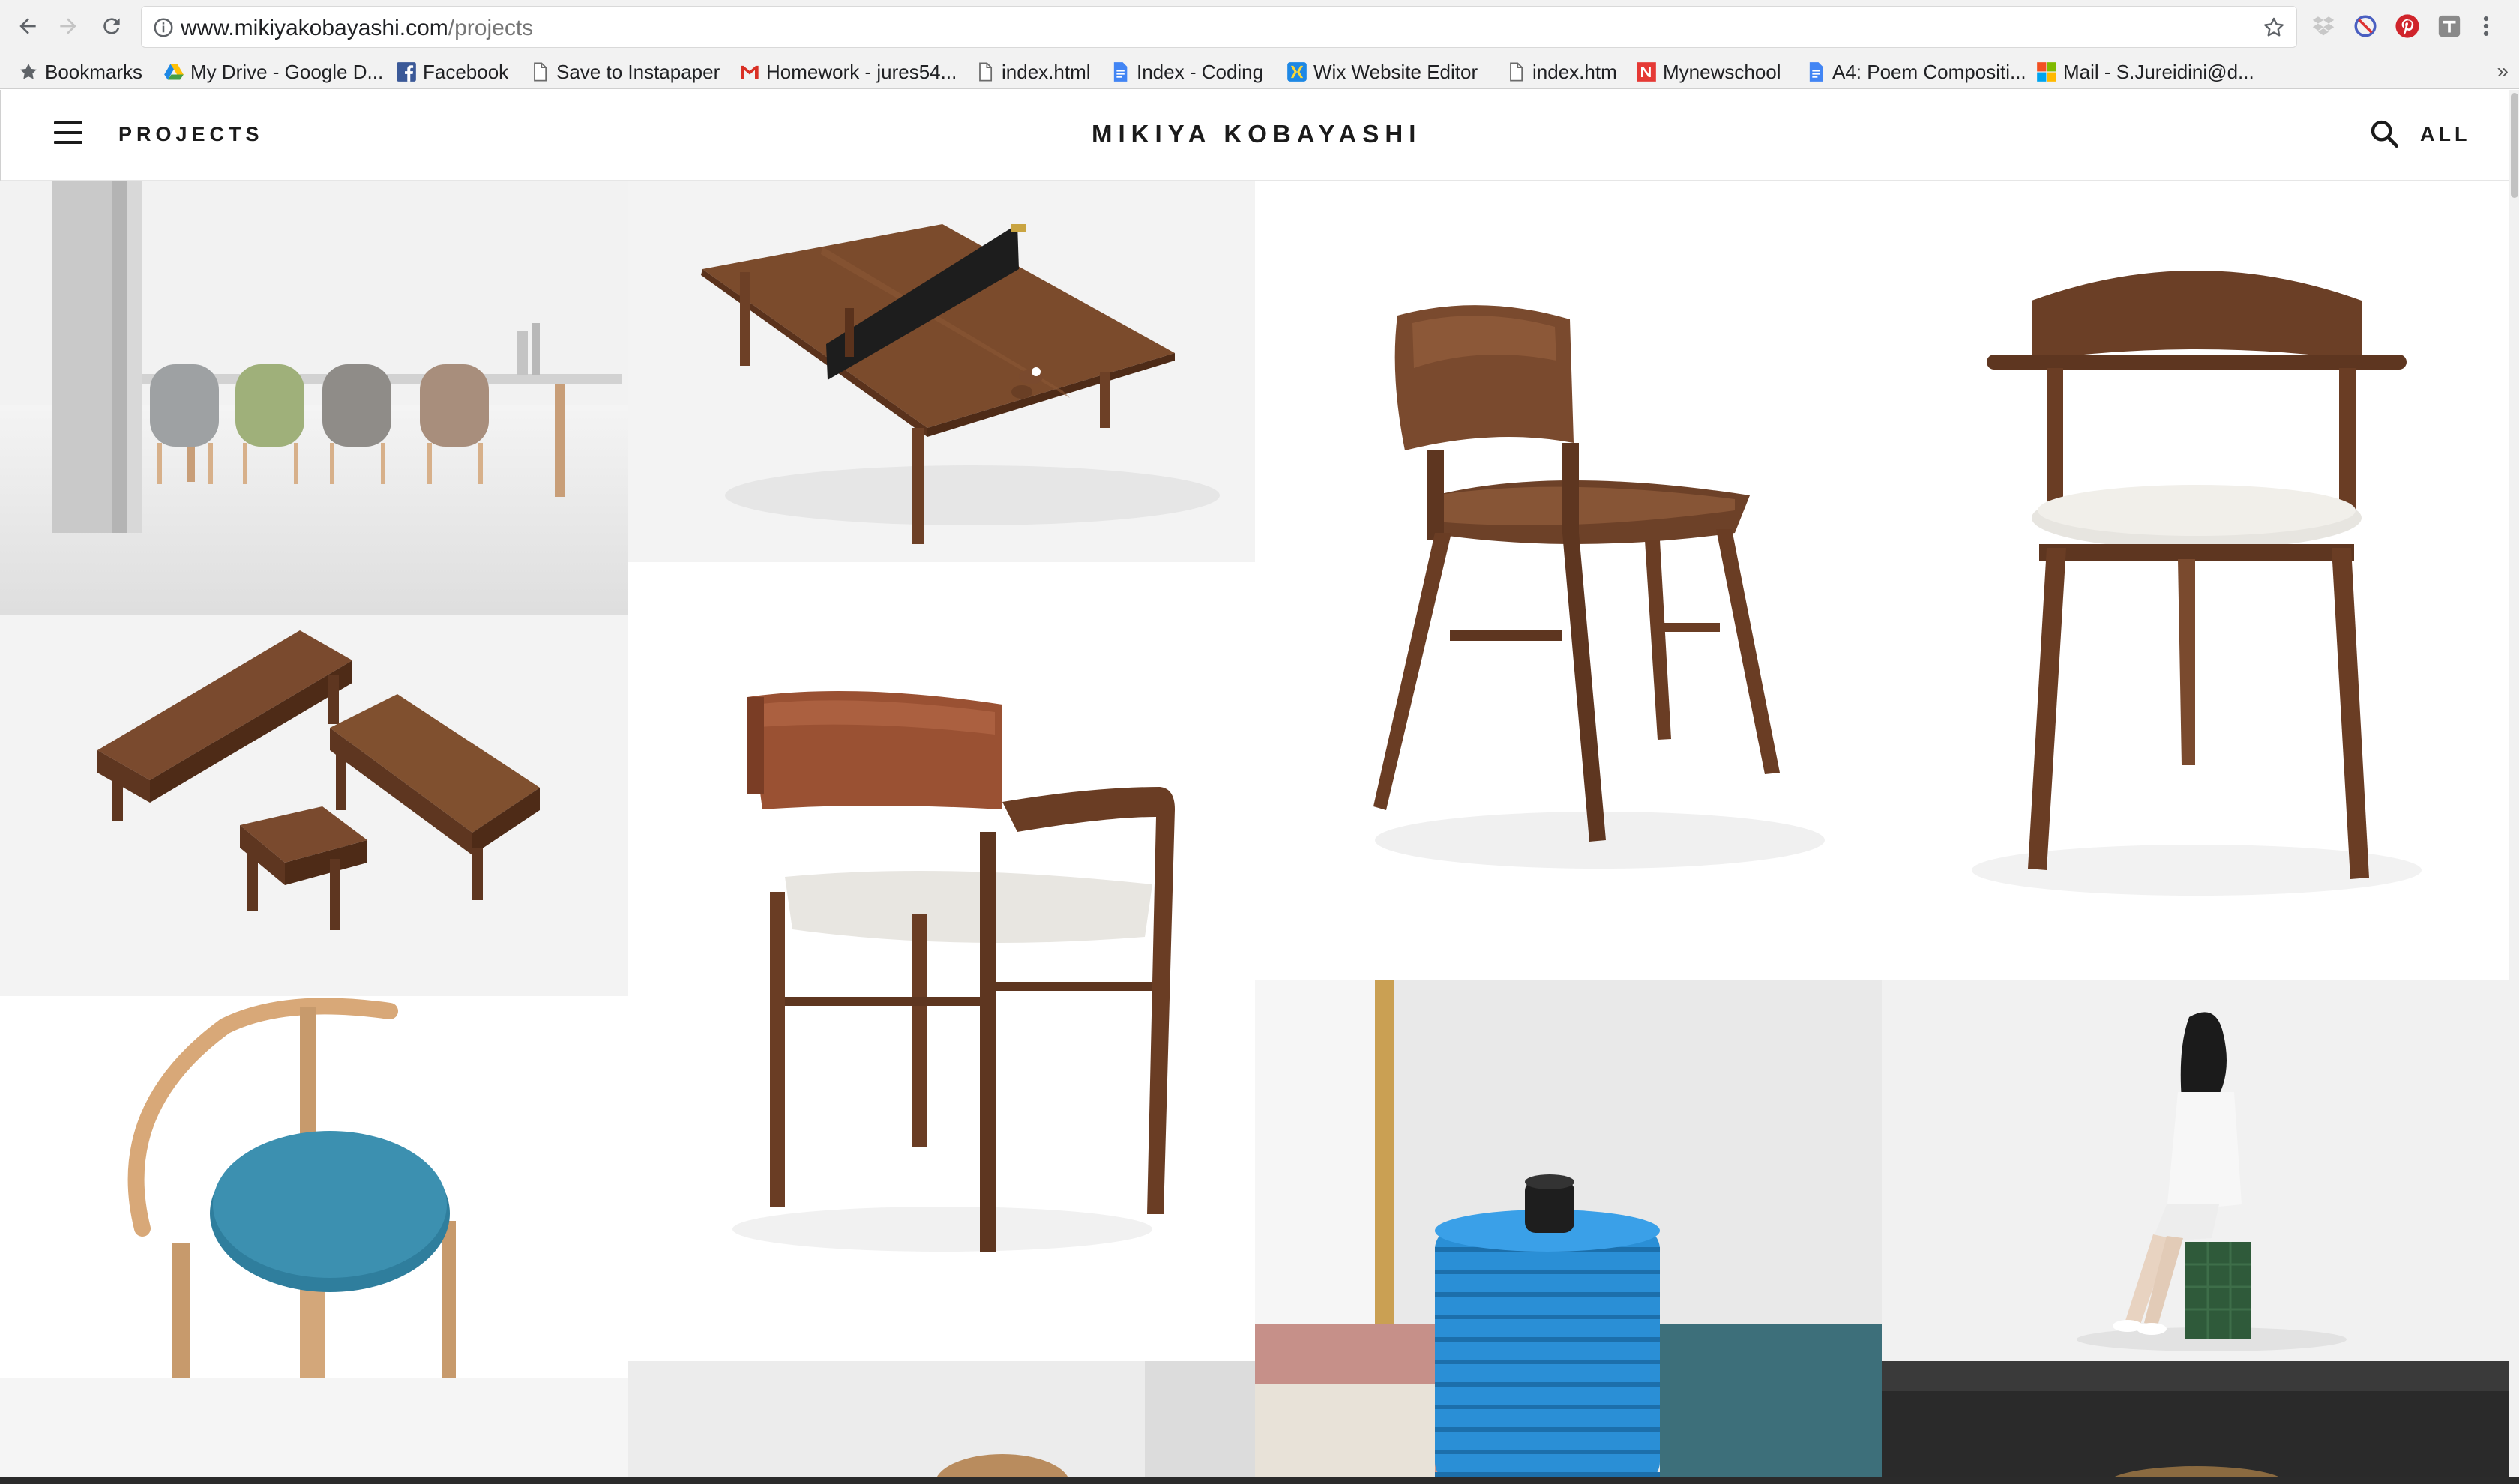 The image size is (2519, 1484). I want to click on address-bar: www.mikiyakobayashi.com/projects, so click(1219, 27).